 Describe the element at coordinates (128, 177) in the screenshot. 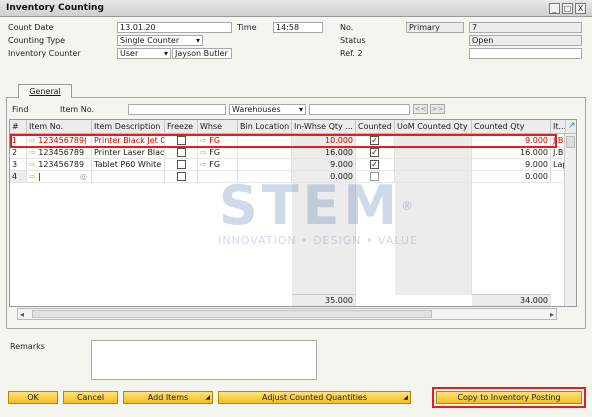

I see `description-cell` at that location.